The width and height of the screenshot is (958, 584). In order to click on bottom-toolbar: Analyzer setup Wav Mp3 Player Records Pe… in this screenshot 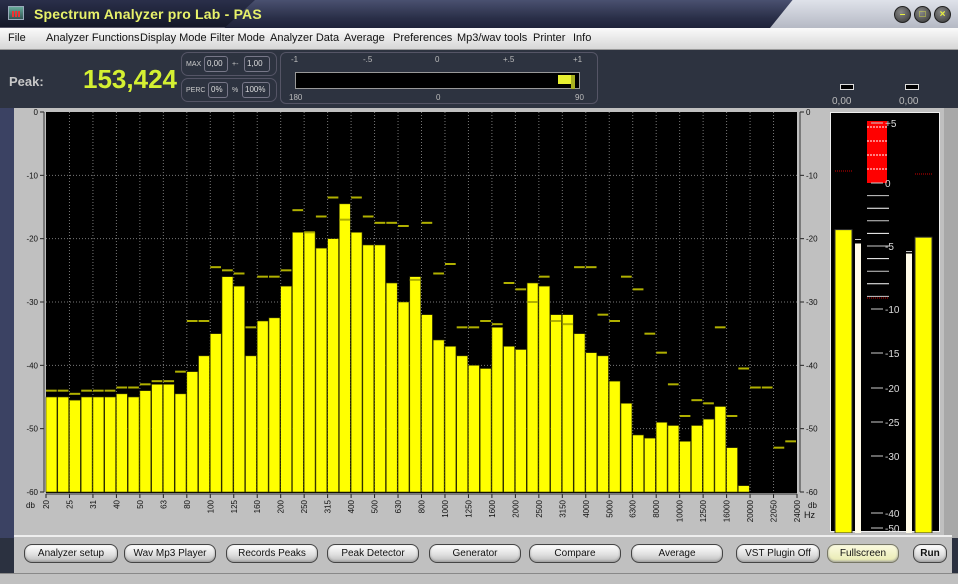, I will do `click(483, 554)`.